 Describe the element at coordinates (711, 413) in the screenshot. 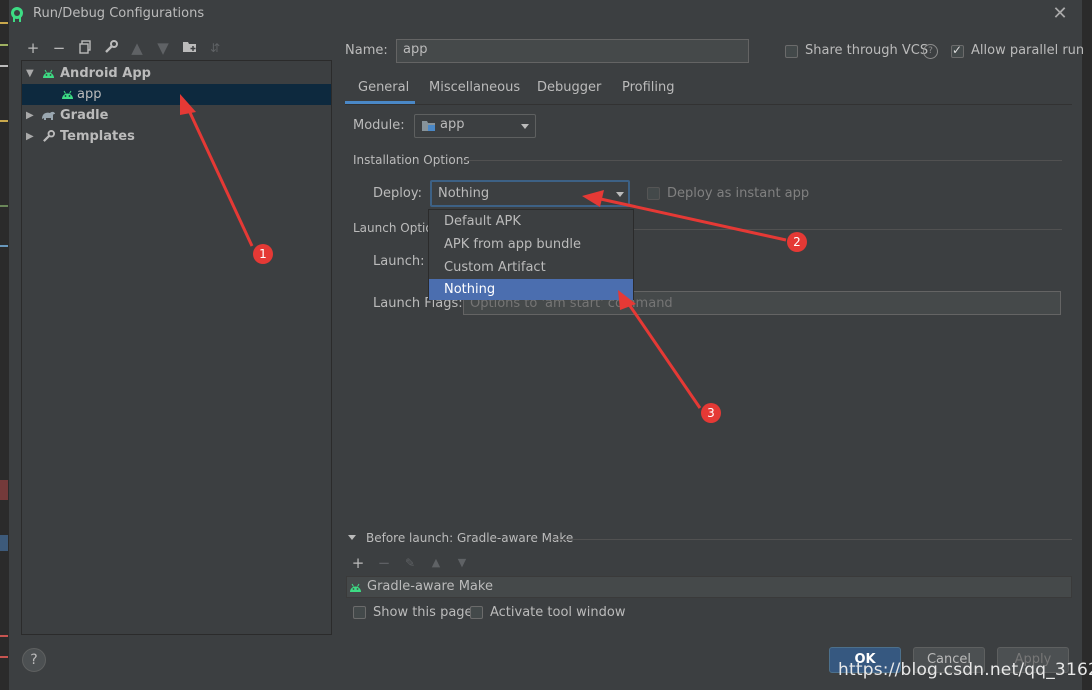

I see `annotation-badge-3: 3` at that location.